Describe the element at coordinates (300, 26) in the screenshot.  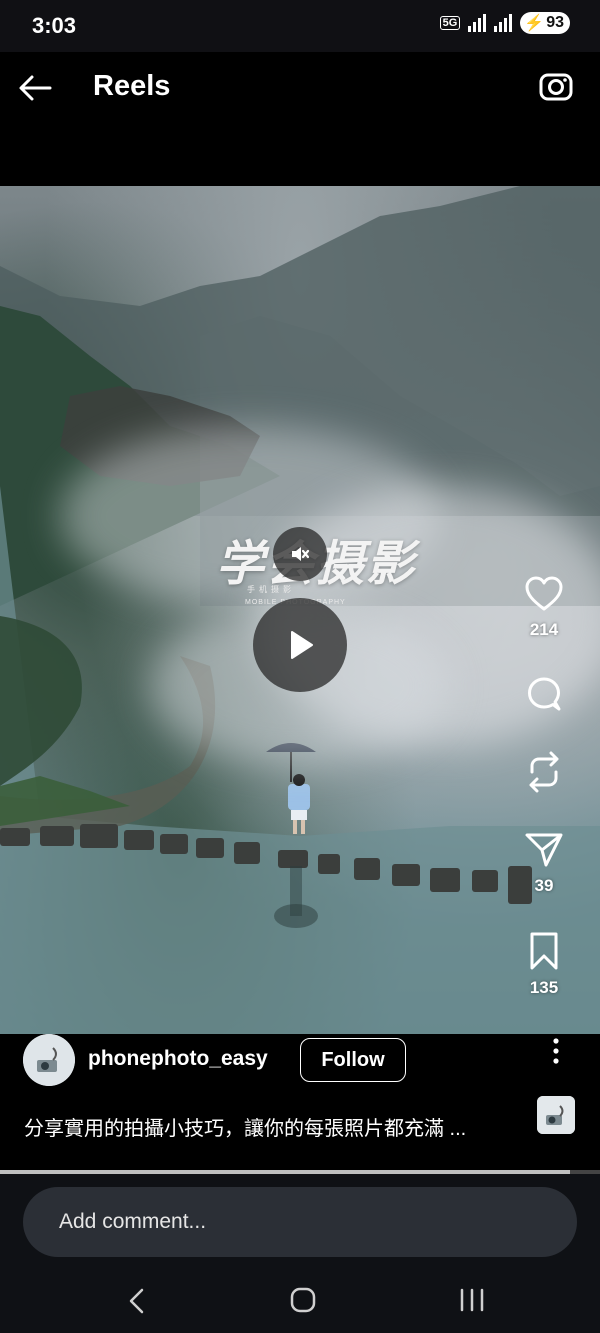
I see `status-bar: 3:03 5G ⚡ 93` at that location.